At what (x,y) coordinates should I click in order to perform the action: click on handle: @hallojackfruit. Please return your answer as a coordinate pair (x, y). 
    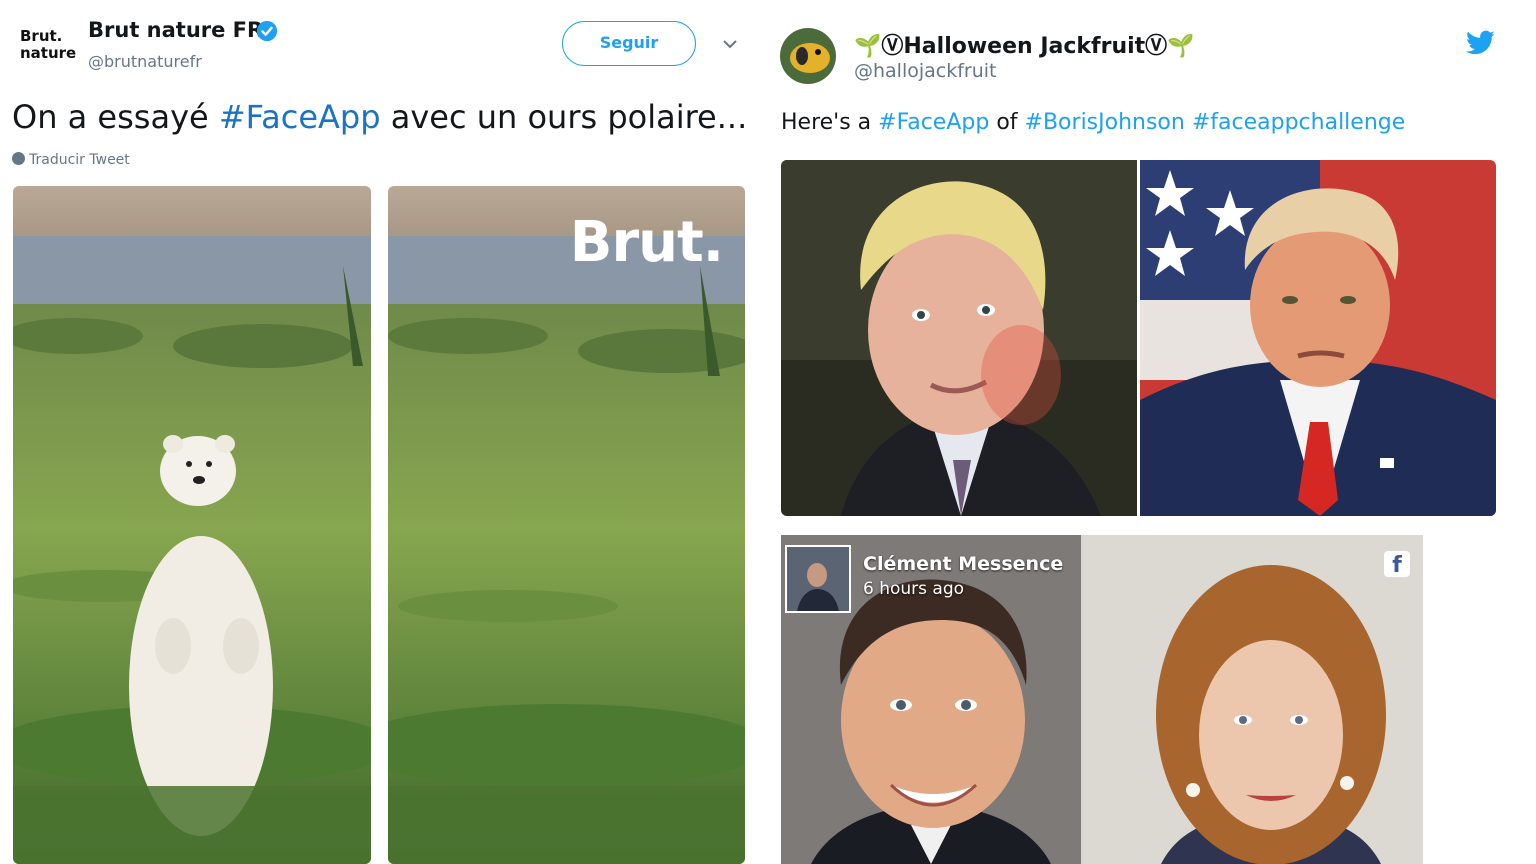
    Looking at the image, I should click on (925, 71).